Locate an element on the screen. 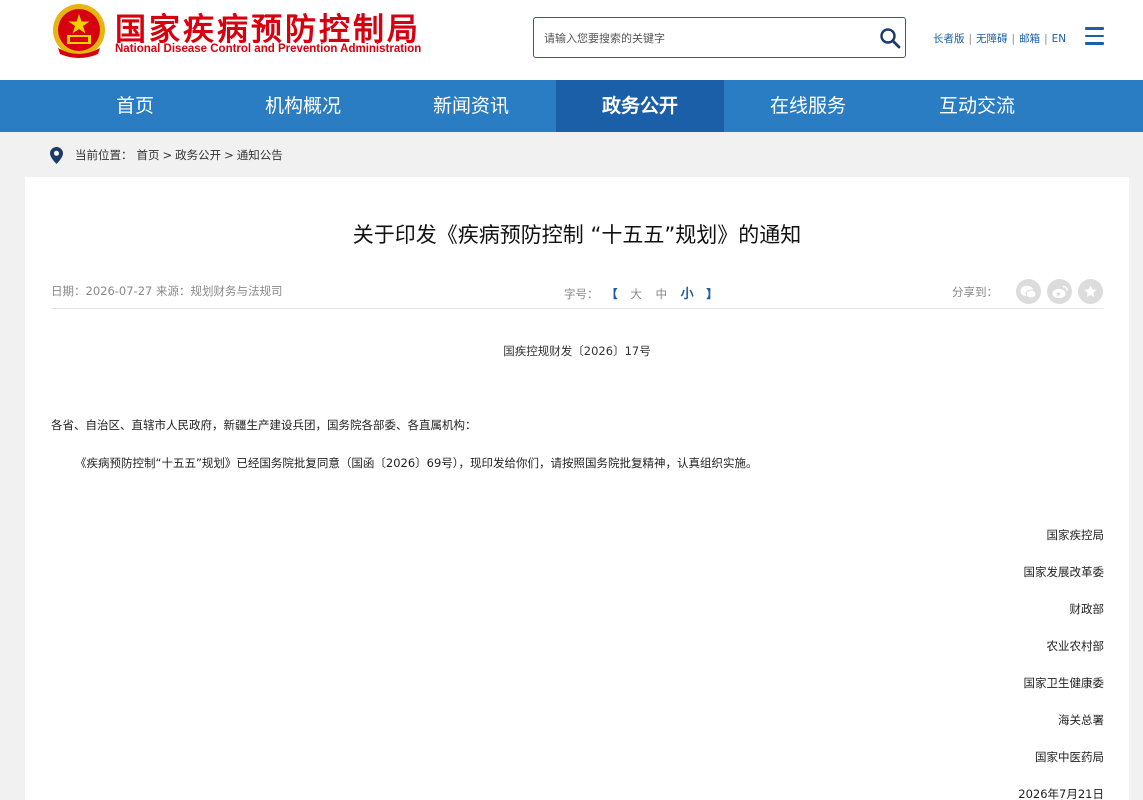 The image size is (1143, 800). mailbox-link: 邮箱 is located at coordinates (1029, 39).